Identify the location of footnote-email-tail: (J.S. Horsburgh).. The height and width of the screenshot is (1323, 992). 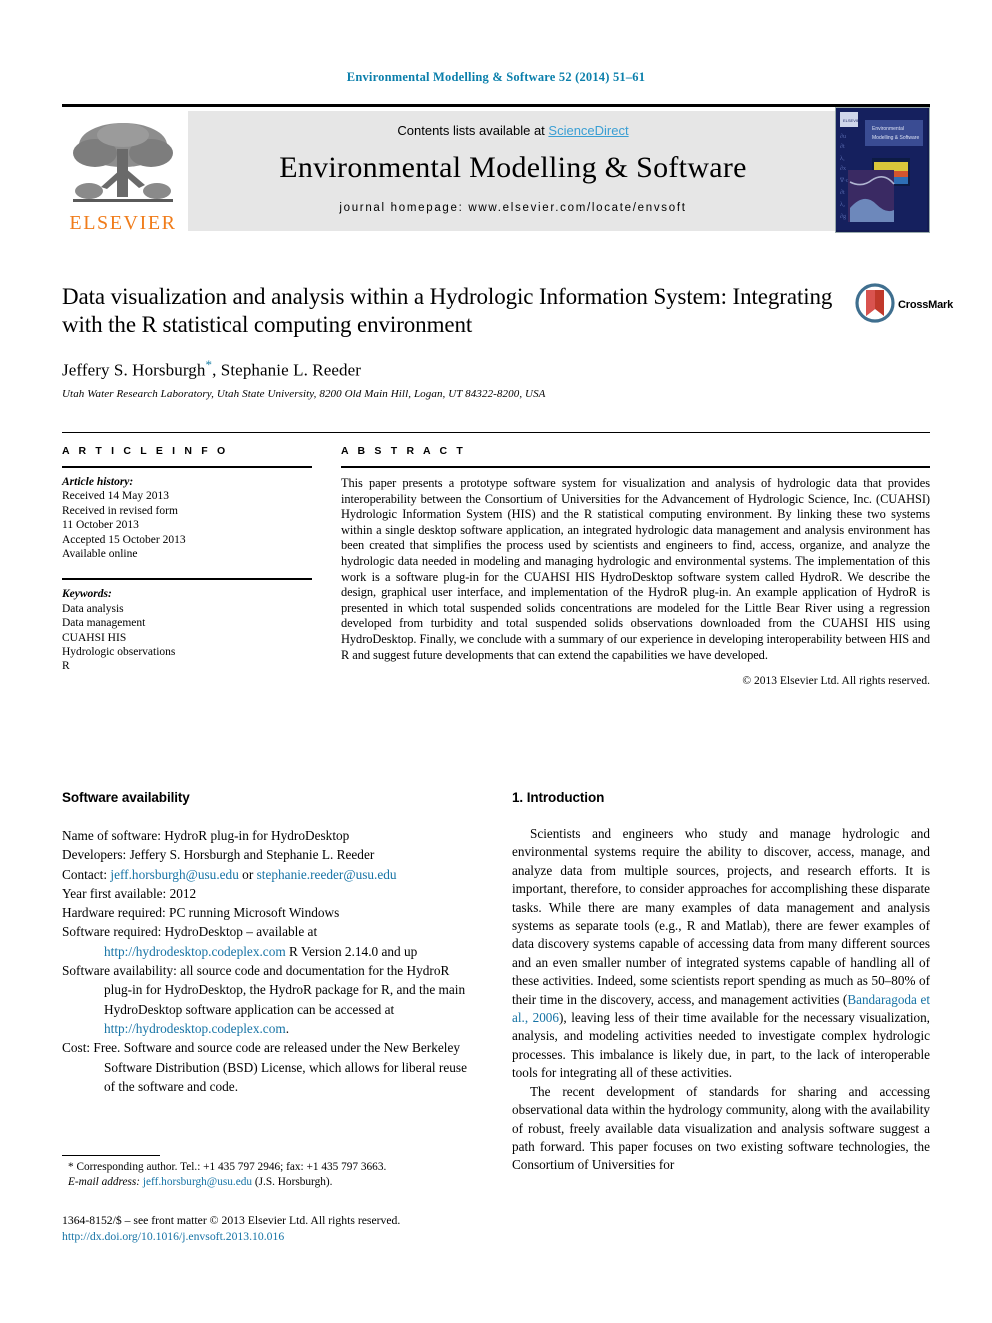
(292, 1182).